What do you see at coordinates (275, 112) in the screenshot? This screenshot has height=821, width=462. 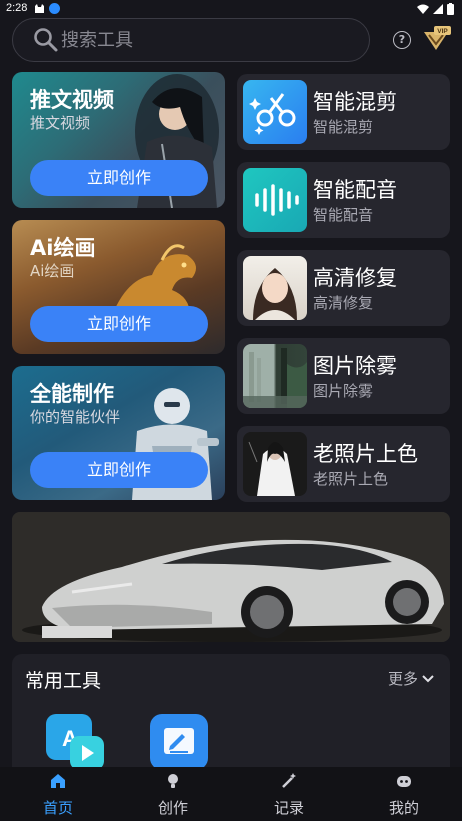 I see `scissors-icon` at bounding box center [275, 112].